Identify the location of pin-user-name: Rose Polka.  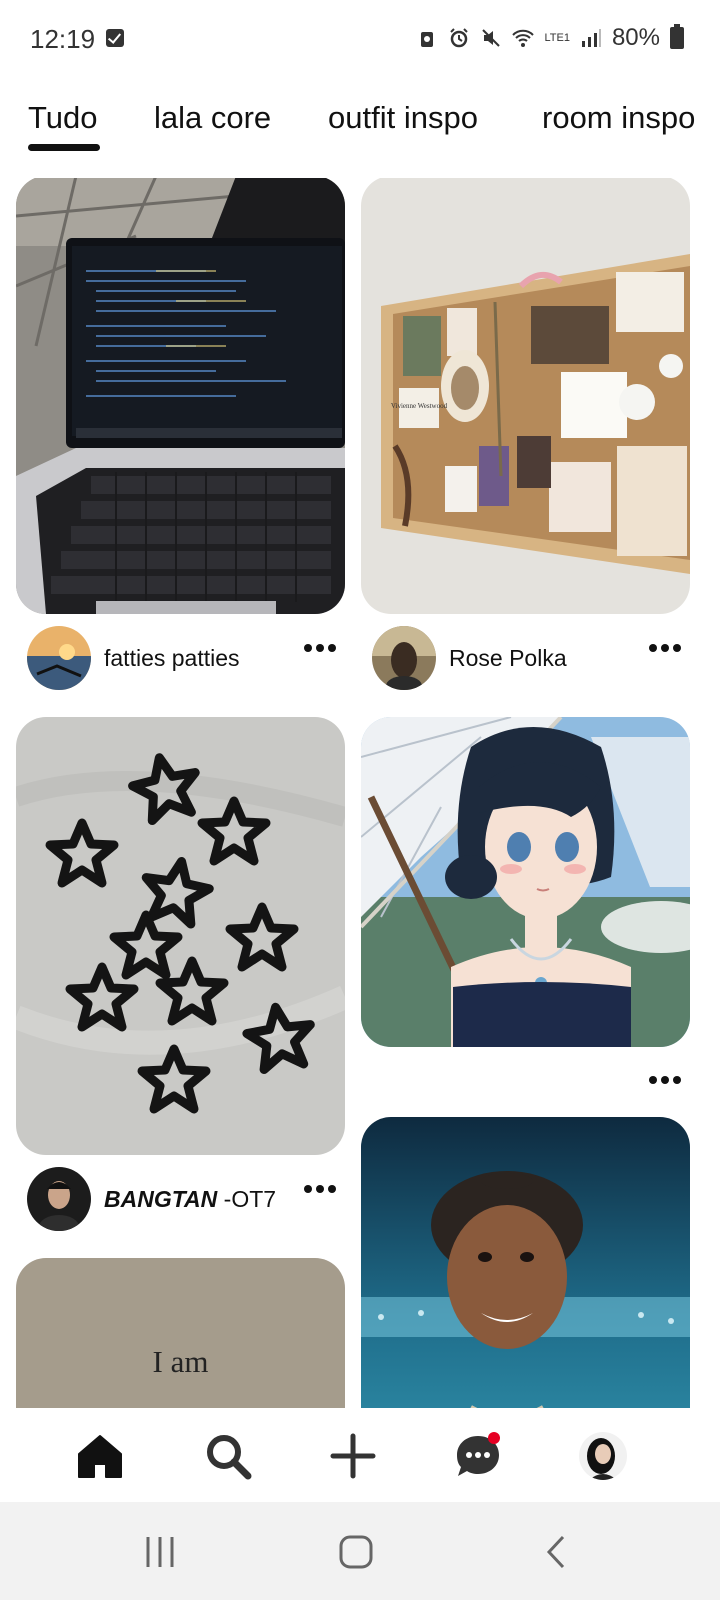
(508, 658).